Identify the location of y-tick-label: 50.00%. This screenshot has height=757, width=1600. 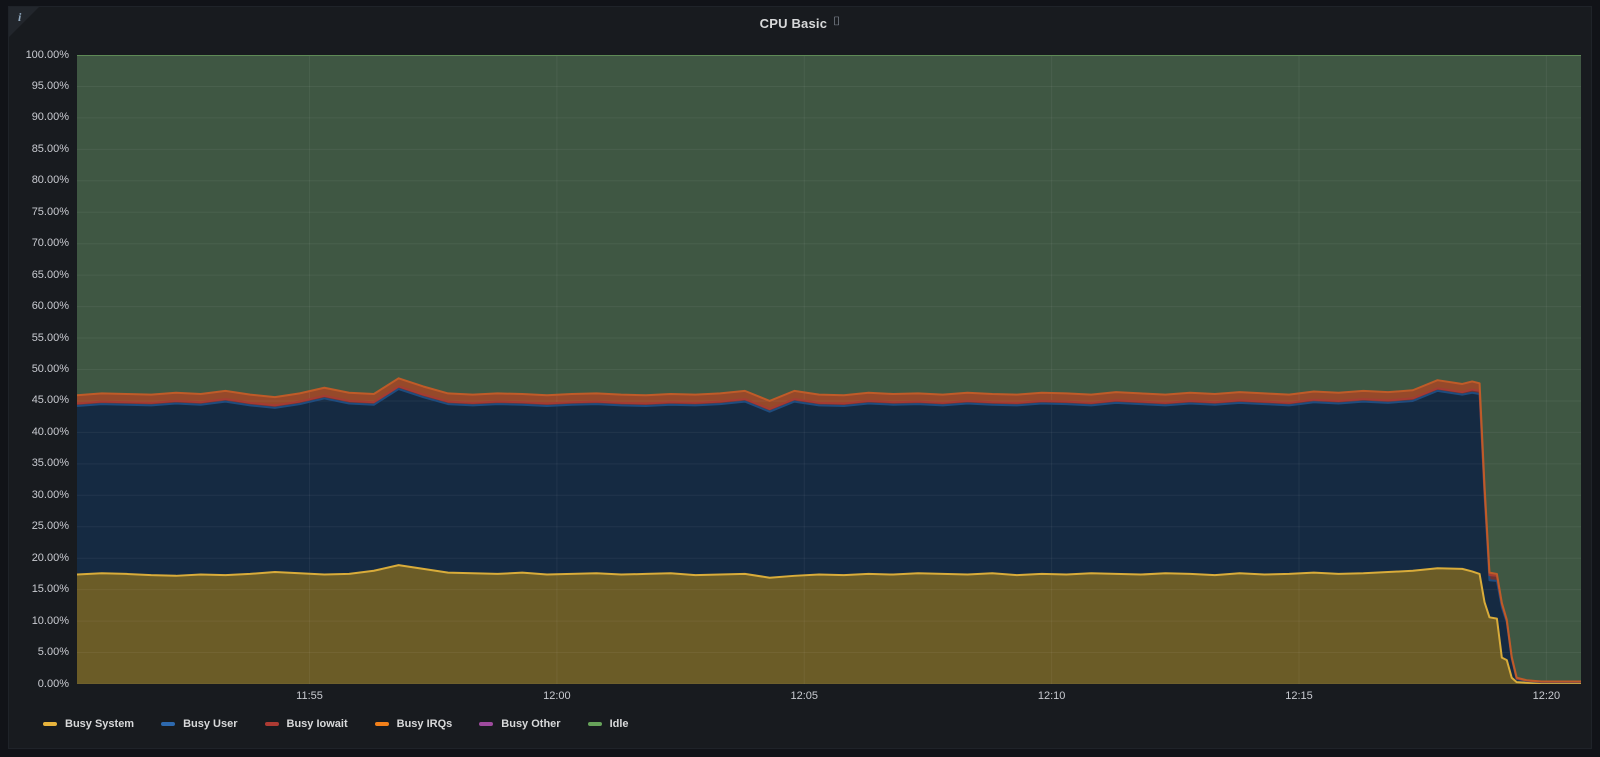
(50, 369).